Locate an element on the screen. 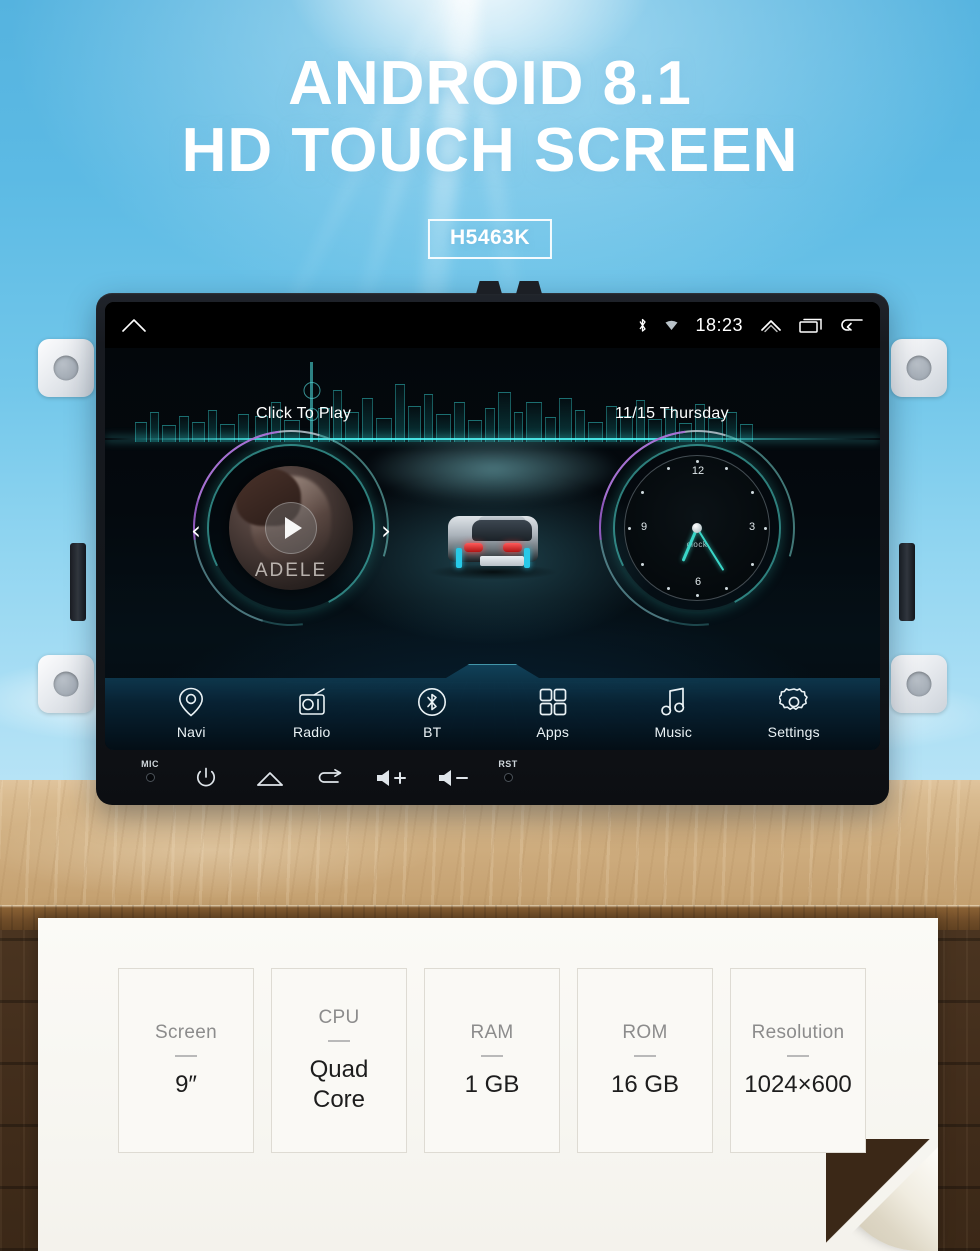 This screenshot has height=1251, width=980. location-pin-icon is located at coordinates (191, 702).